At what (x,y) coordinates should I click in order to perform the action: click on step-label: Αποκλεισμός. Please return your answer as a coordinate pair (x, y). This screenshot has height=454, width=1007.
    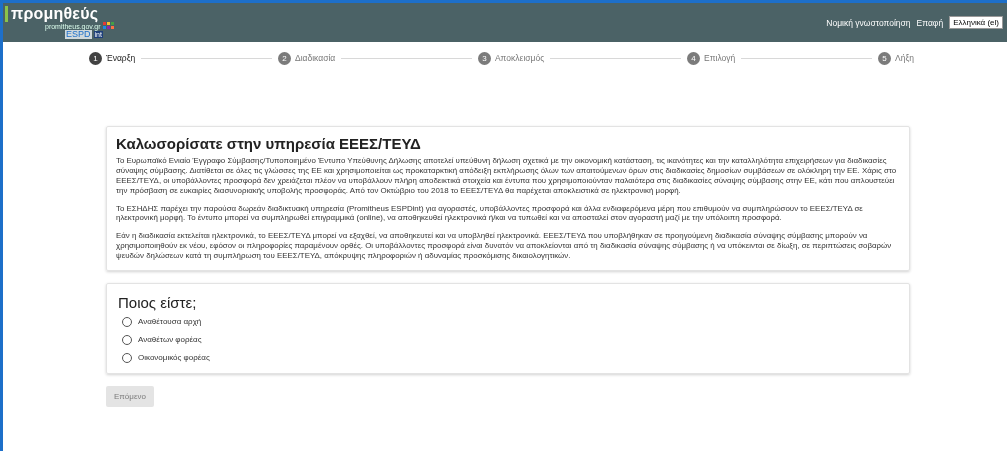
    Looking at the image, I should click on (519, 58).